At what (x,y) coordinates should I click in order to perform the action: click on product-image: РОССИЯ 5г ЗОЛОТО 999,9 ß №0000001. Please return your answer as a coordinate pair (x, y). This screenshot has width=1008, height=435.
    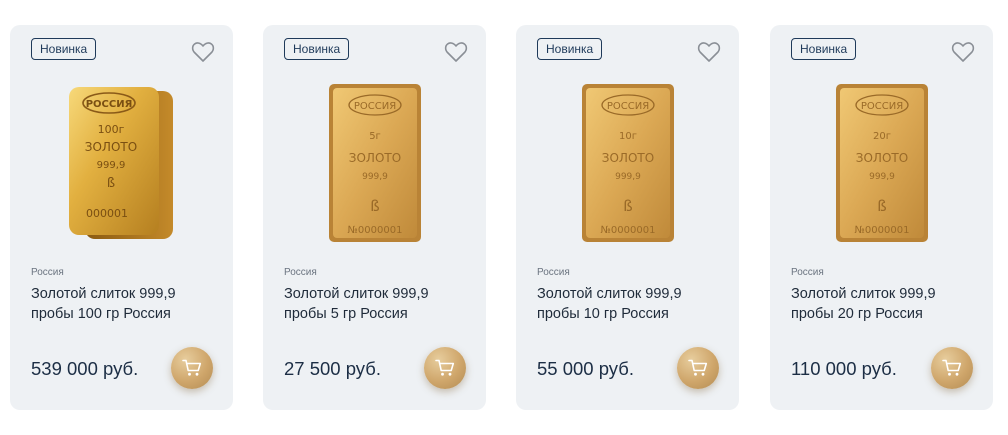
    Looking at the image, I should click on (374, 163).